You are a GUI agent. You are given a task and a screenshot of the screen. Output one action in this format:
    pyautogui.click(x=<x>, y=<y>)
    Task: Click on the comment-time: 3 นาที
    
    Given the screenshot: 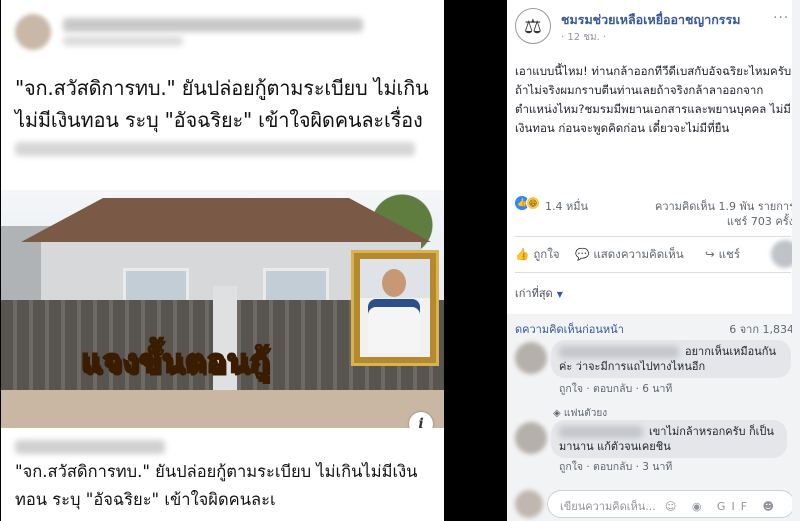 What is the action you would take?
    pyautogui.click(x=657, y=467)
    